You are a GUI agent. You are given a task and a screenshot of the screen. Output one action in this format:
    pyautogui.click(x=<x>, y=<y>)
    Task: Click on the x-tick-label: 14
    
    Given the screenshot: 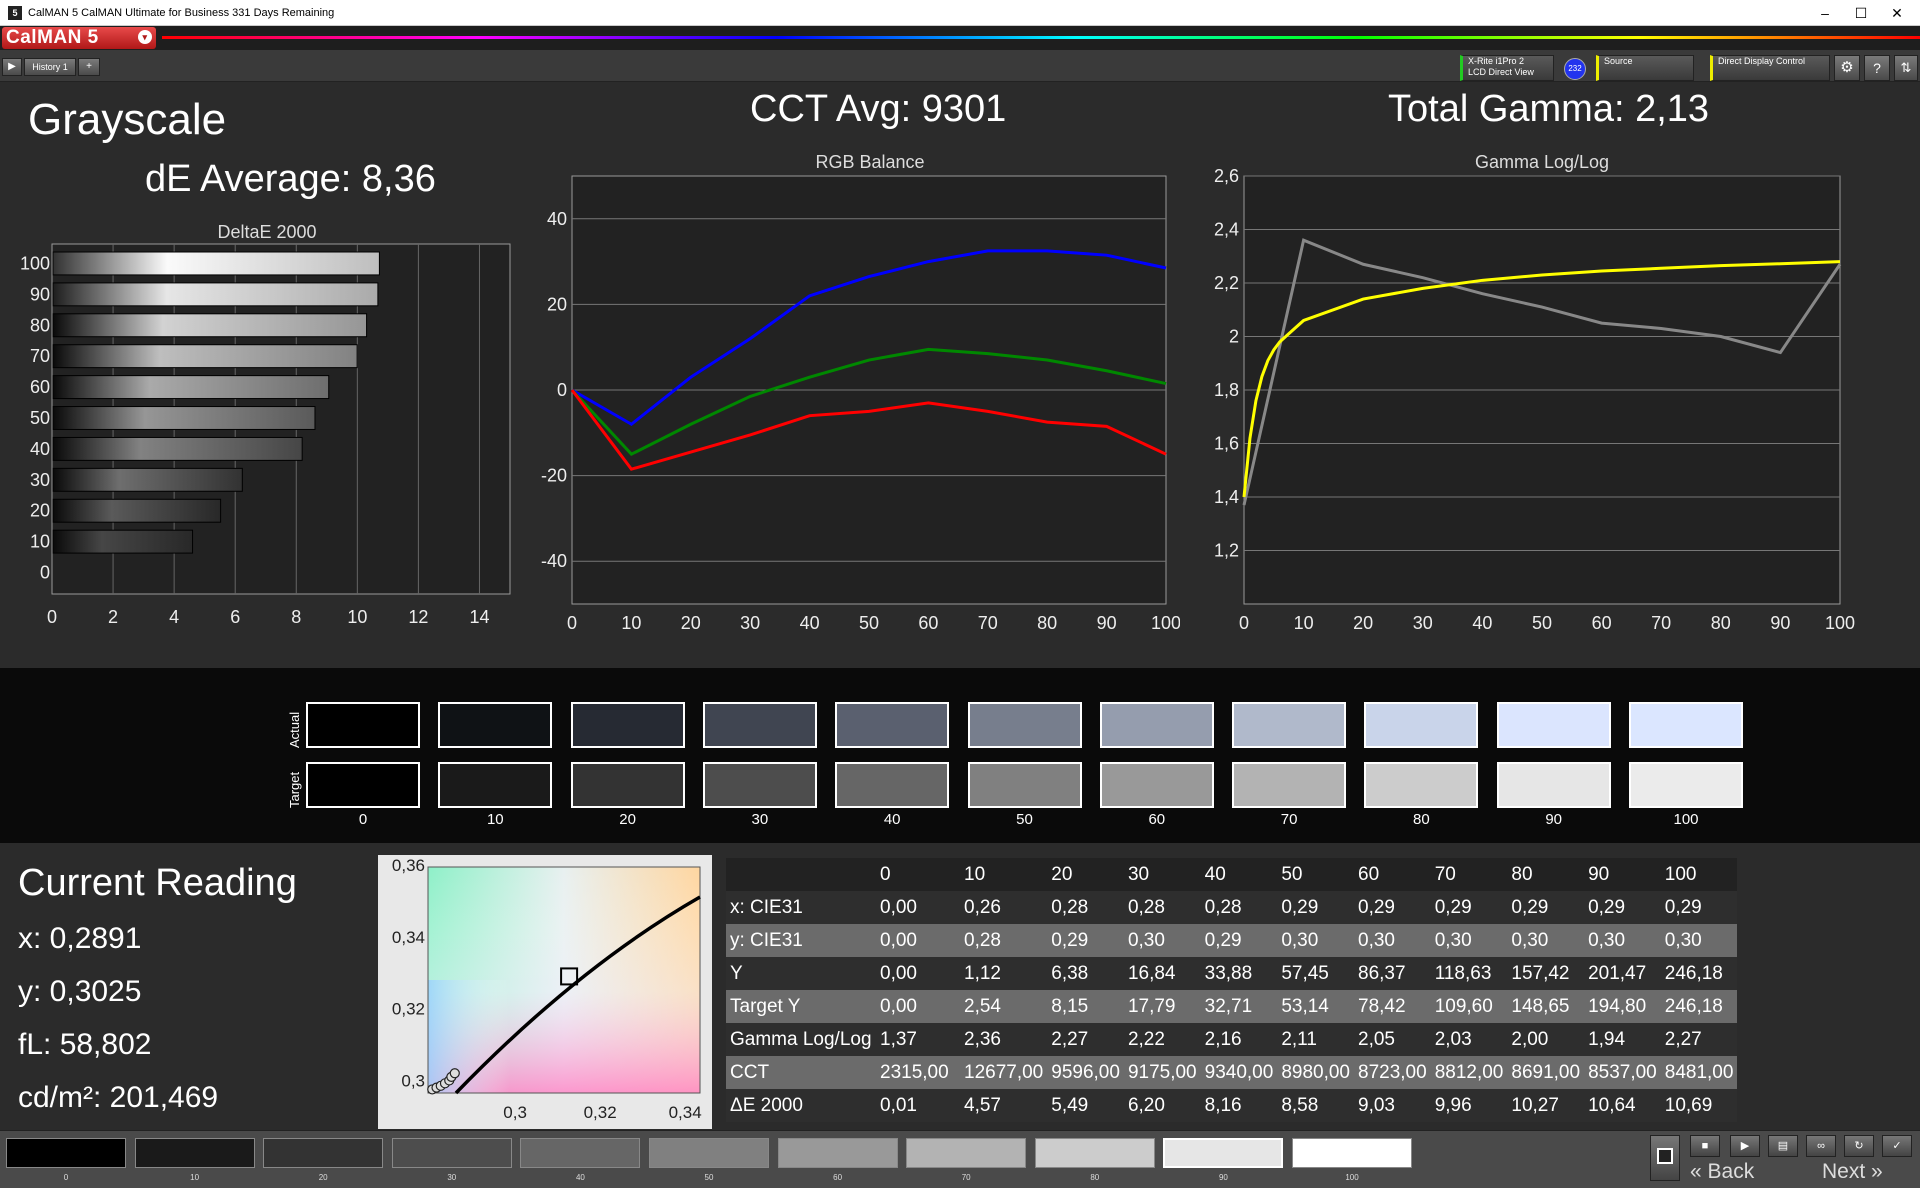 What is the action you would take?
    pyautogui.click(x=479, y=617)
    